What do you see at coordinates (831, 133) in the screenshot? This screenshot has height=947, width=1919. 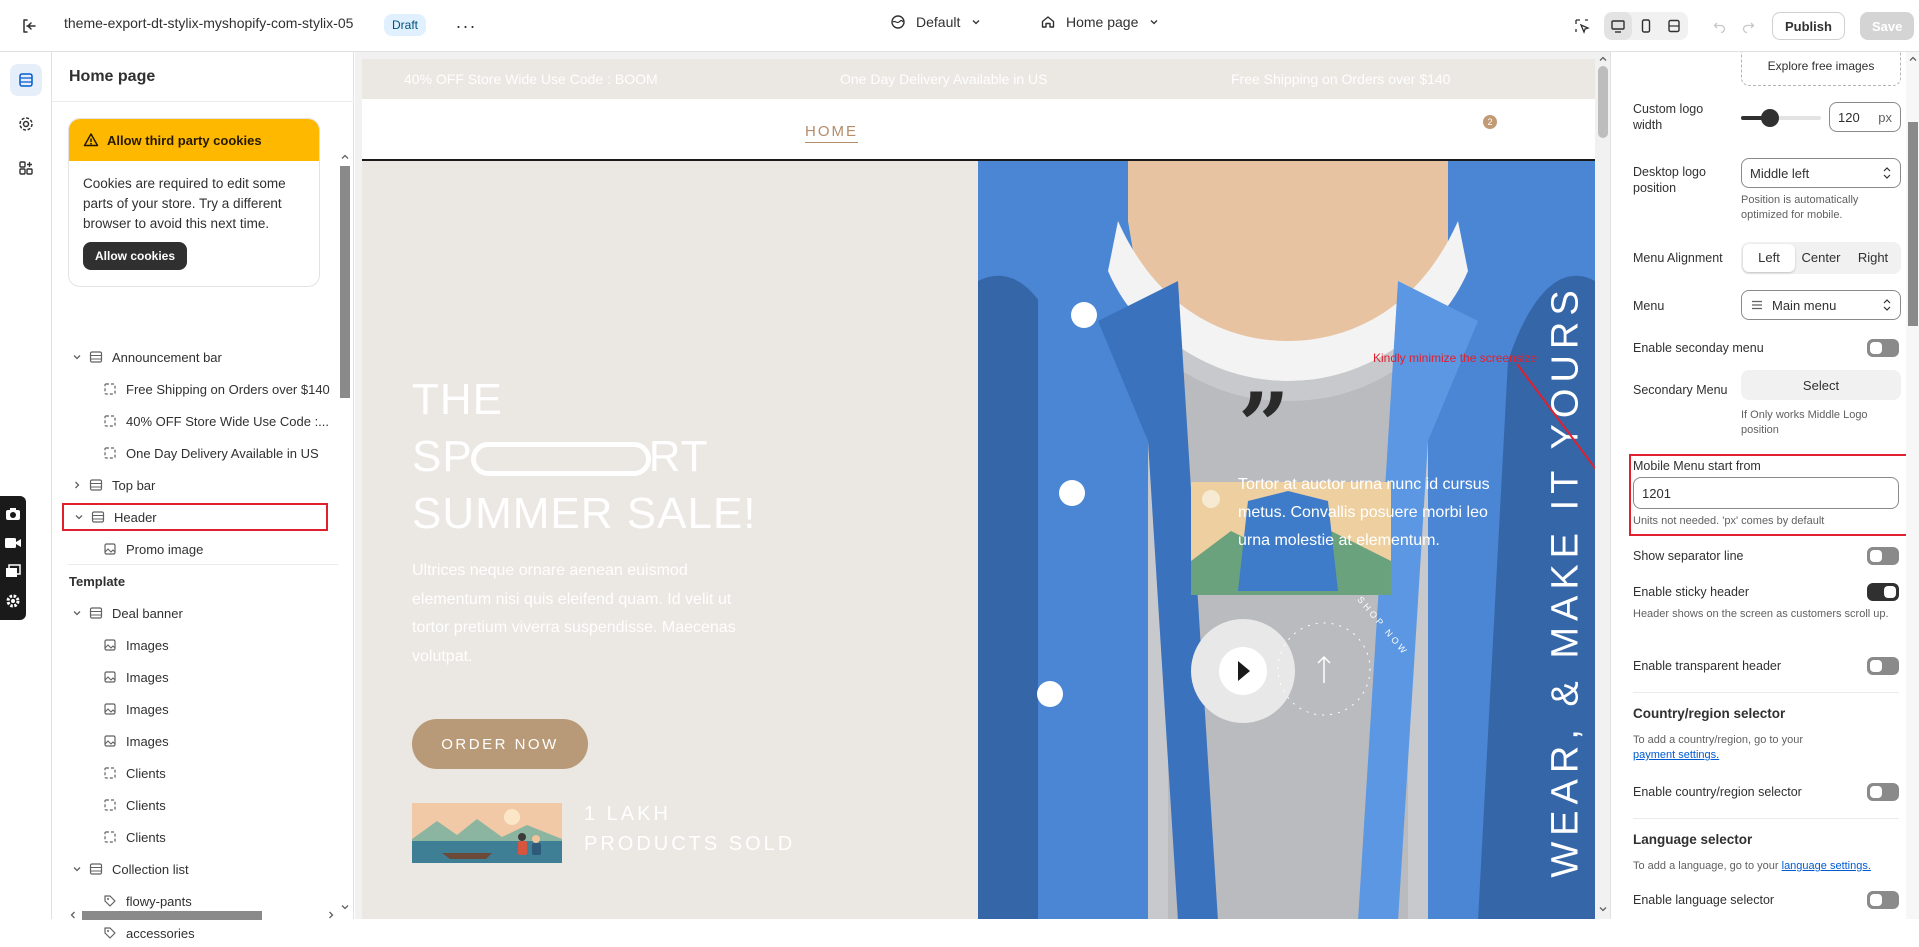 I see `nav-home-link: HOME` at bounding box center [831, 133].